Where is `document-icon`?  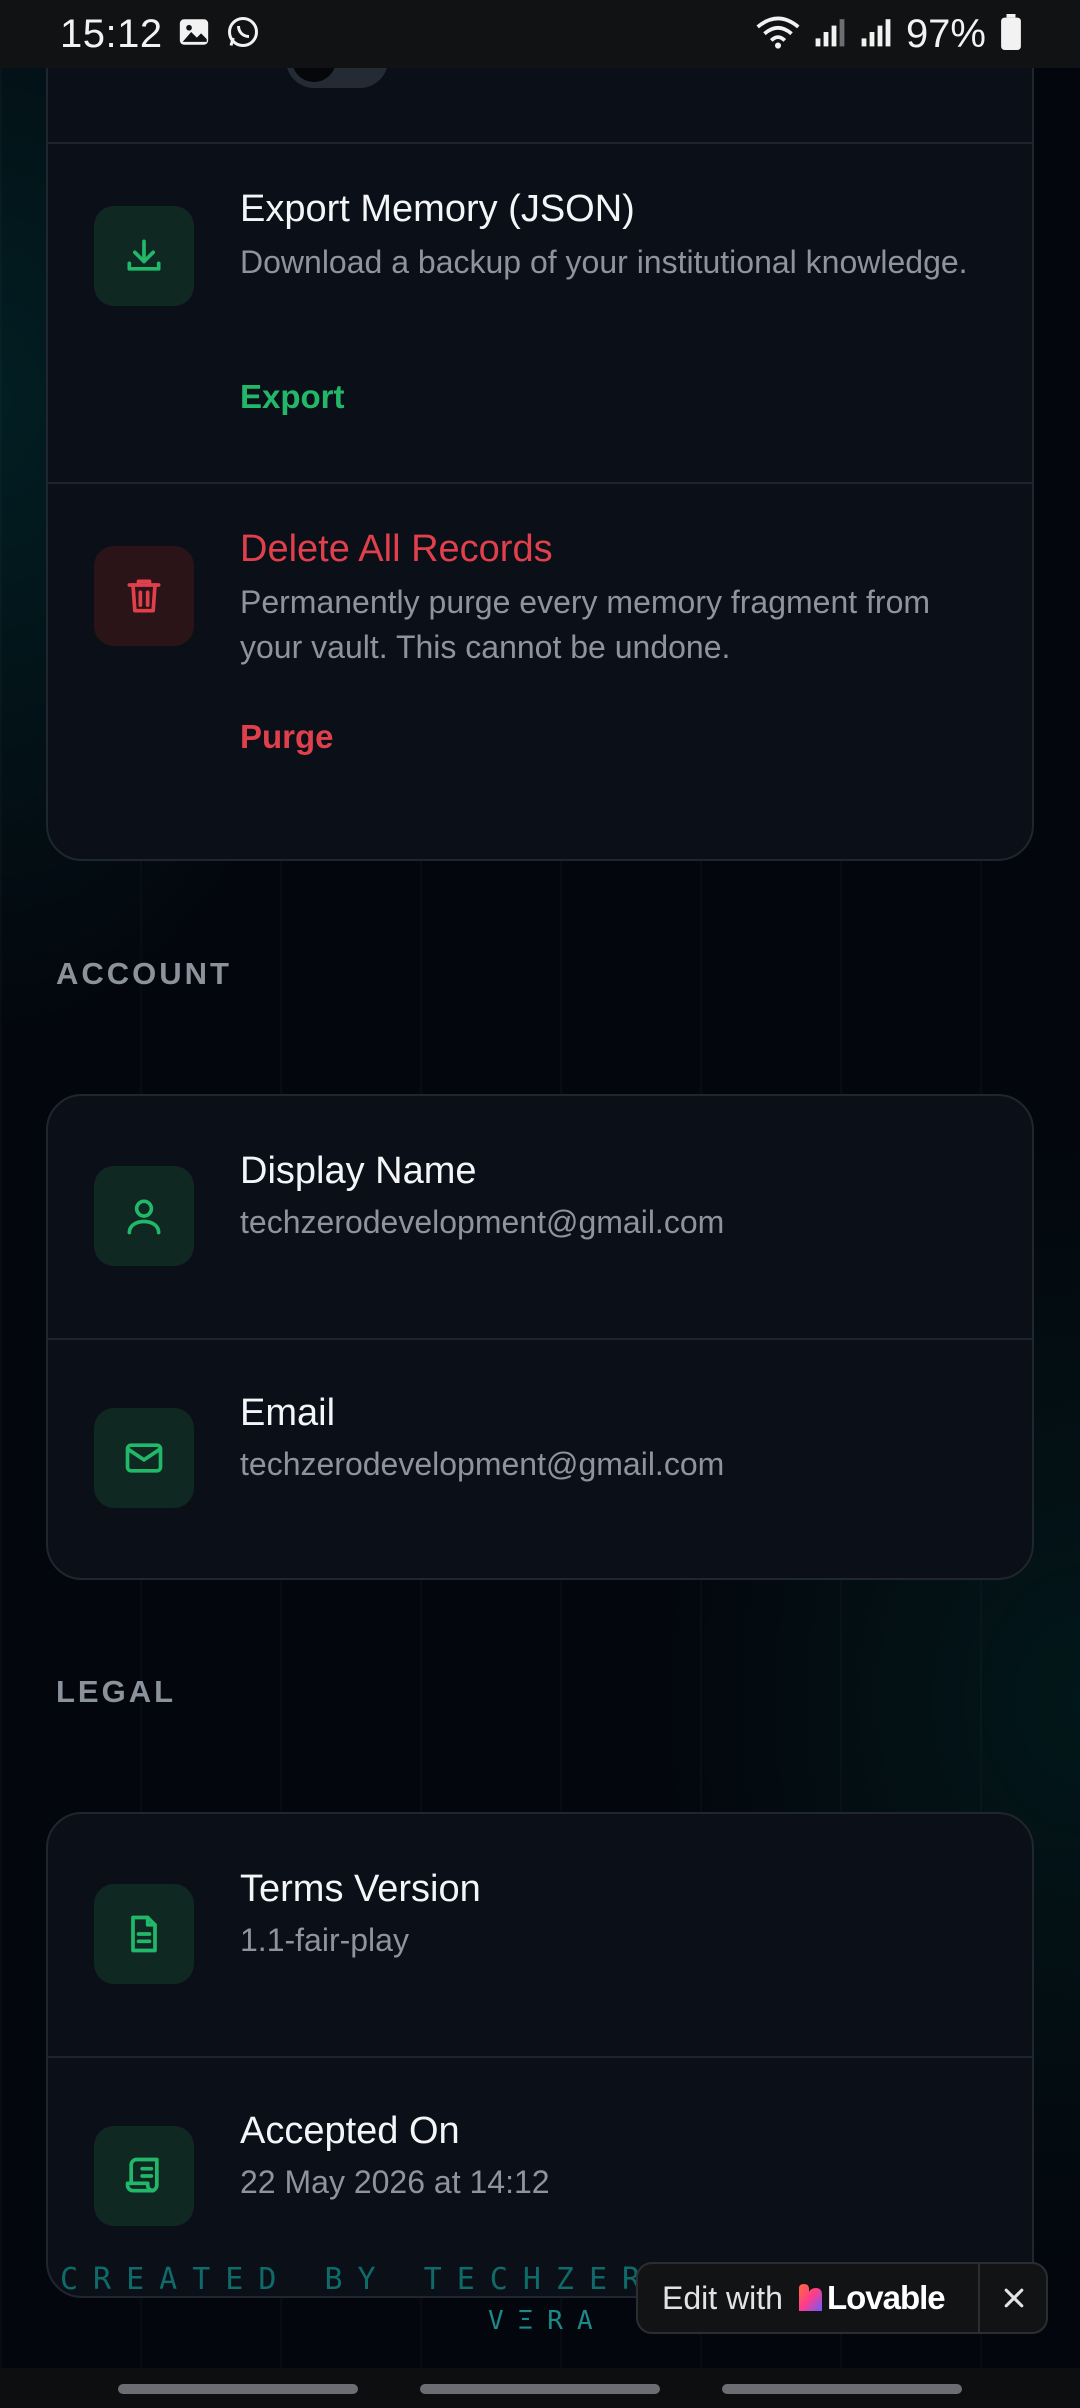
document-icon is located at coordinates (144, 1934).